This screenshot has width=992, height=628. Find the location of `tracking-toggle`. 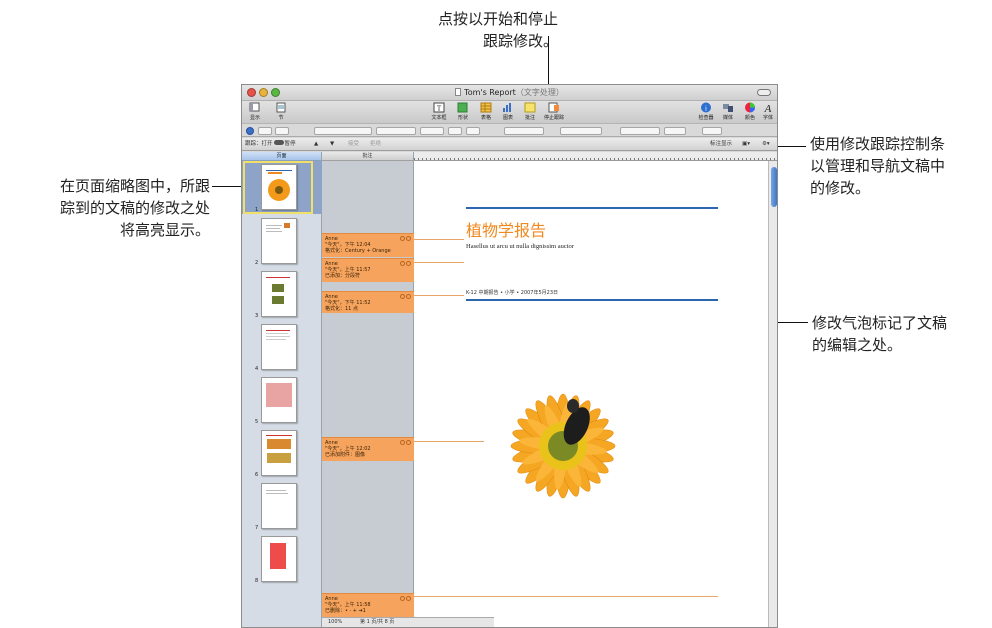

tracking-toggle is located at coordinates (278, 142).